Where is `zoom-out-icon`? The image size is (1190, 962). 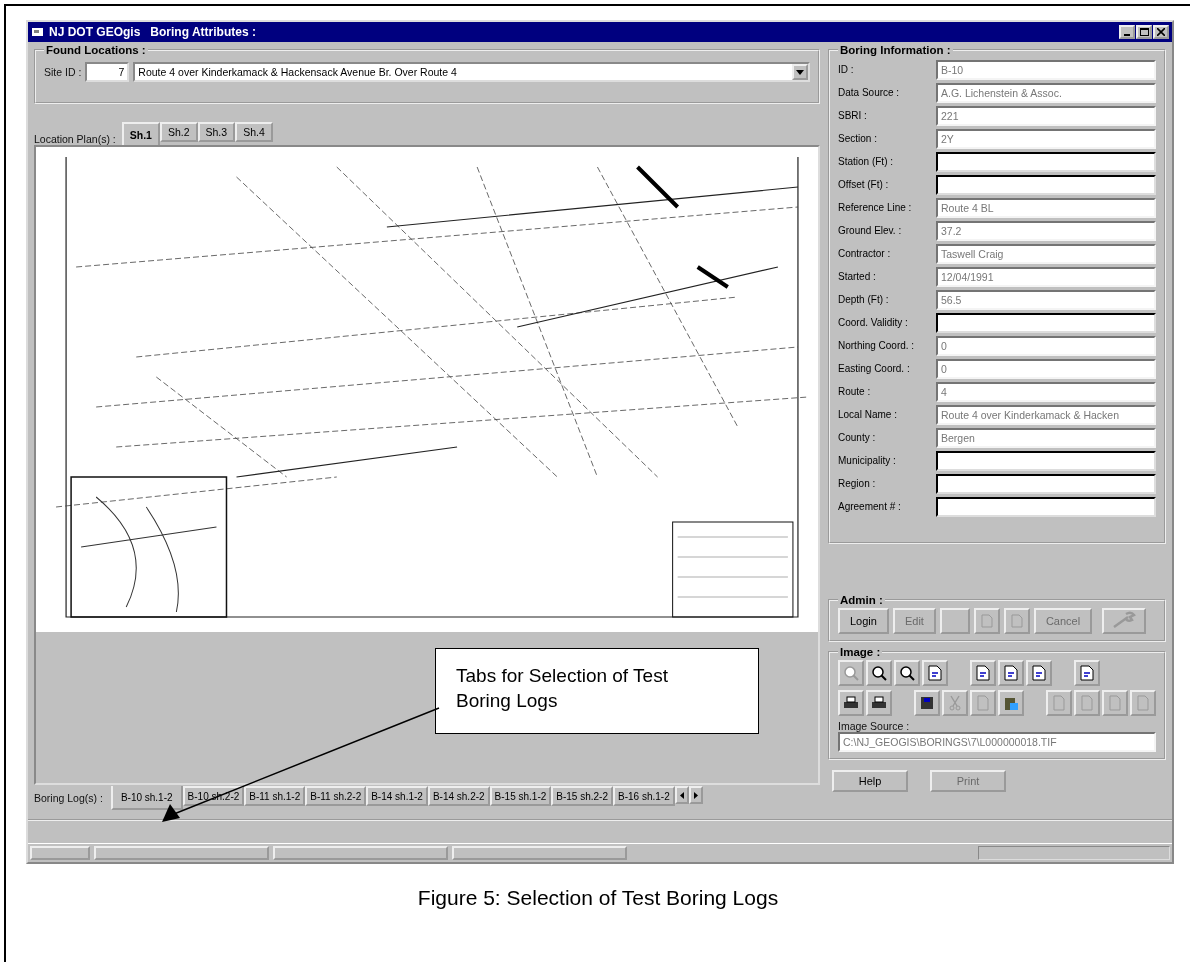
zoom-out-icon is located at coordinates (907, 673).